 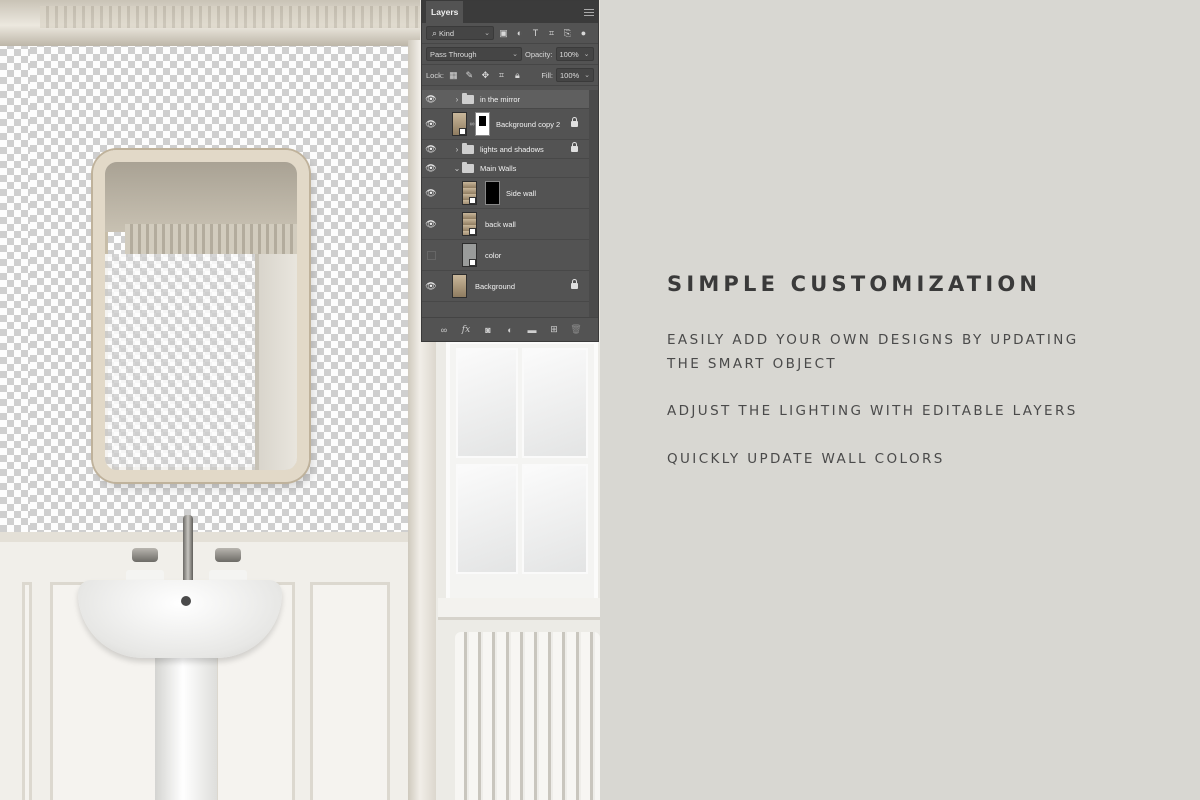 I want to click on fill-field: 100% ⌄, so click(x=575, y=75).